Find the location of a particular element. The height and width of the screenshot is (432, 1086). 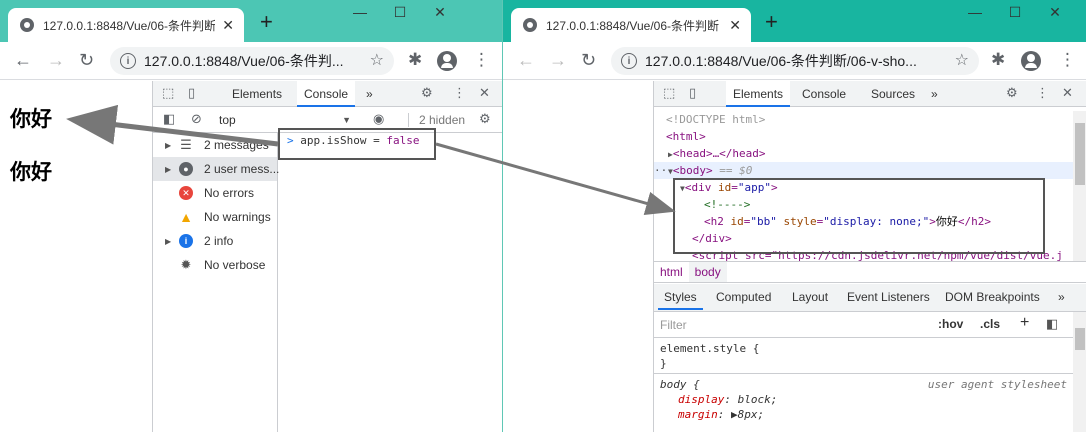

sidebar-item-verbose: ✹ No verbose is located at coordinates (215, 265).